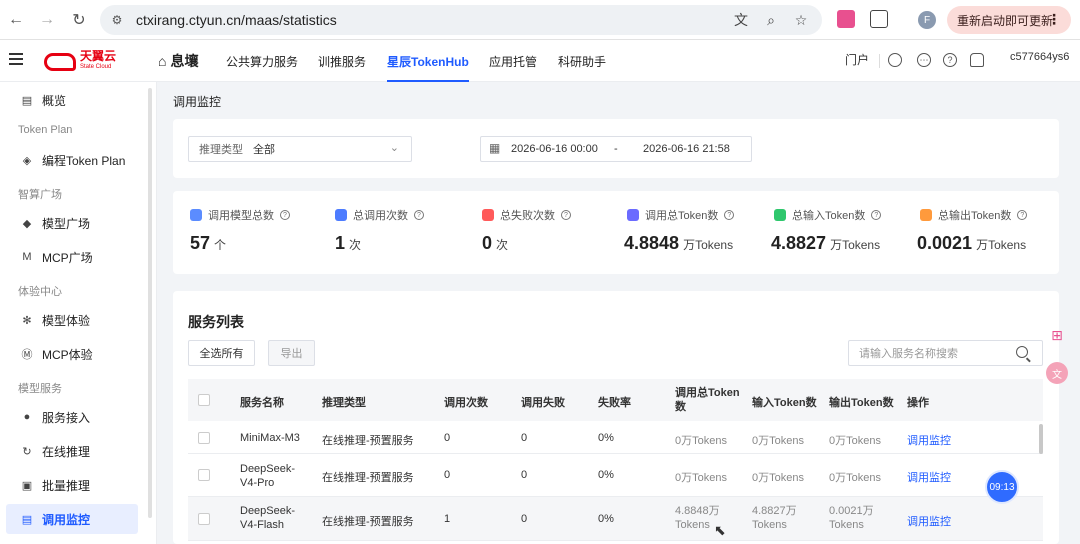 This screenshot has height=544, width=1080. Describe the element at coordinates (40, 292) in the screenshot. I see `sidebar-group-experience: 体验中心` at that location.